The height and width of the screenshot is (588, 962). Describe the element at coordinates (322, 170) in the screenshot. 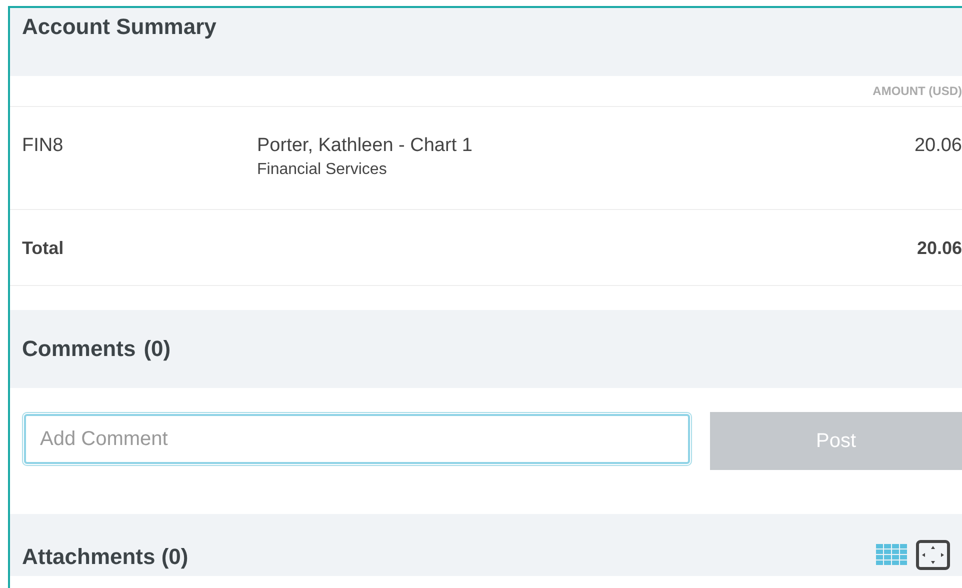

I see `department-name: Financial Services` at that location.